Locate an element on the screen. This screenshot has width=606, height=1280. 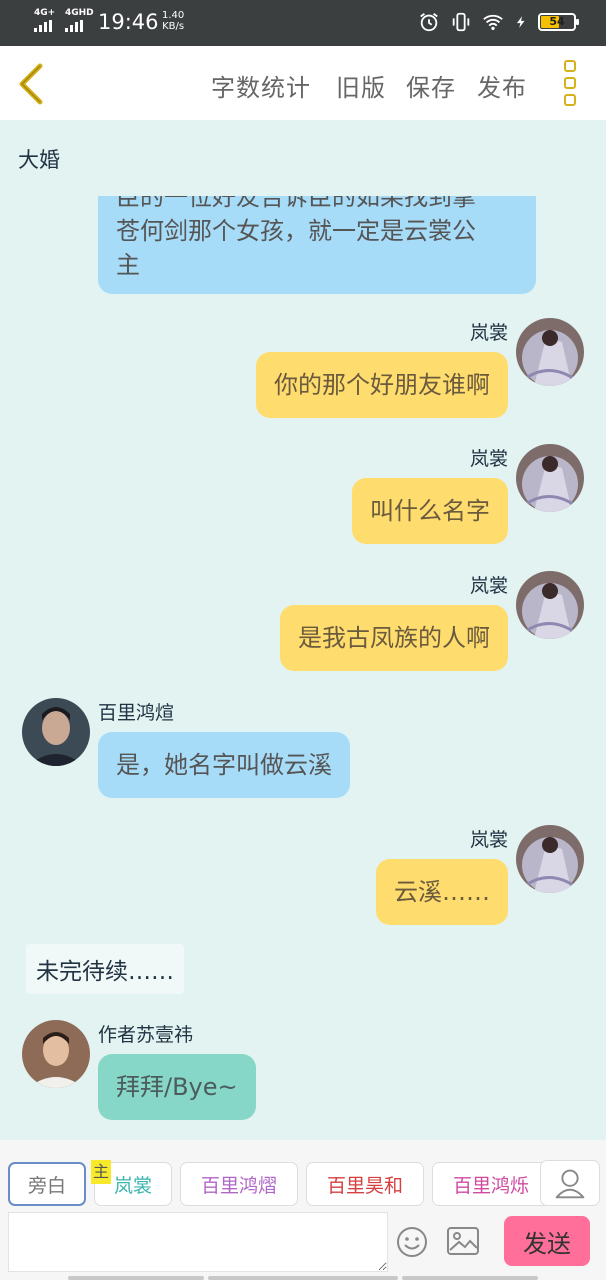
character-chip: 百里鸿熠 is located at coordinates (239, 1184).